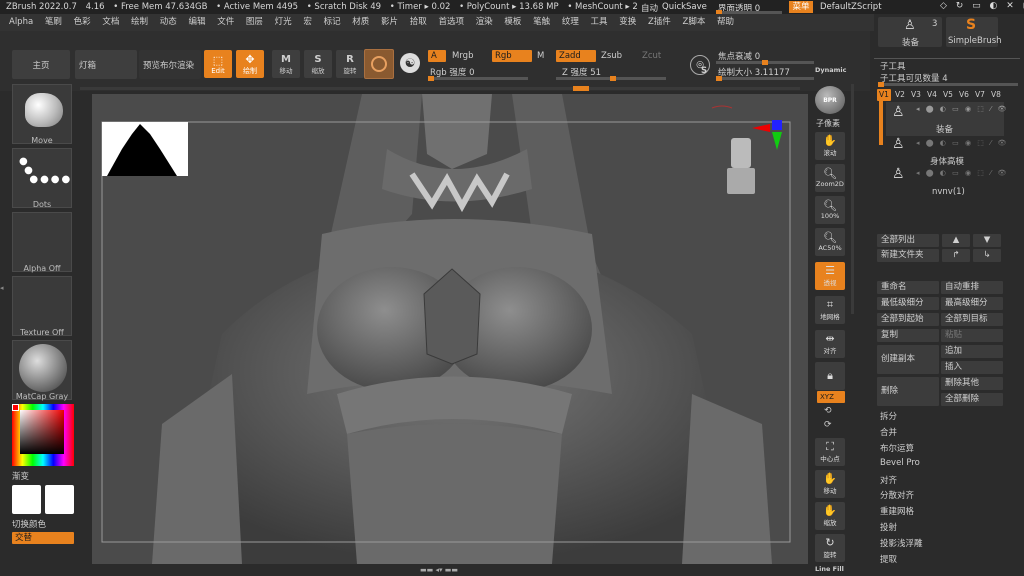 The width and height of the screenshot is (1024, 576). I want to click on actual-size-button: 🔍︎ 100%, so click(830, 210).